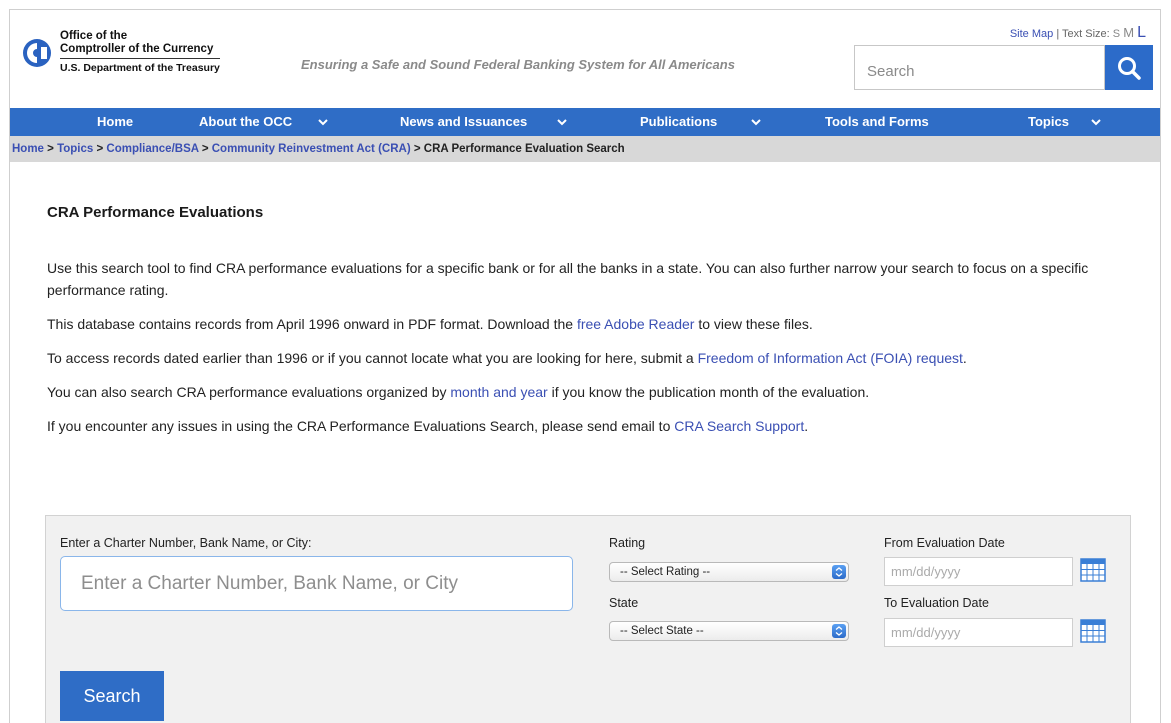 This screenshot has width=1171, height=723. Describe the element at coordinates (627, 543) in the screenshot. I see `rating-label: Rating` at that location.